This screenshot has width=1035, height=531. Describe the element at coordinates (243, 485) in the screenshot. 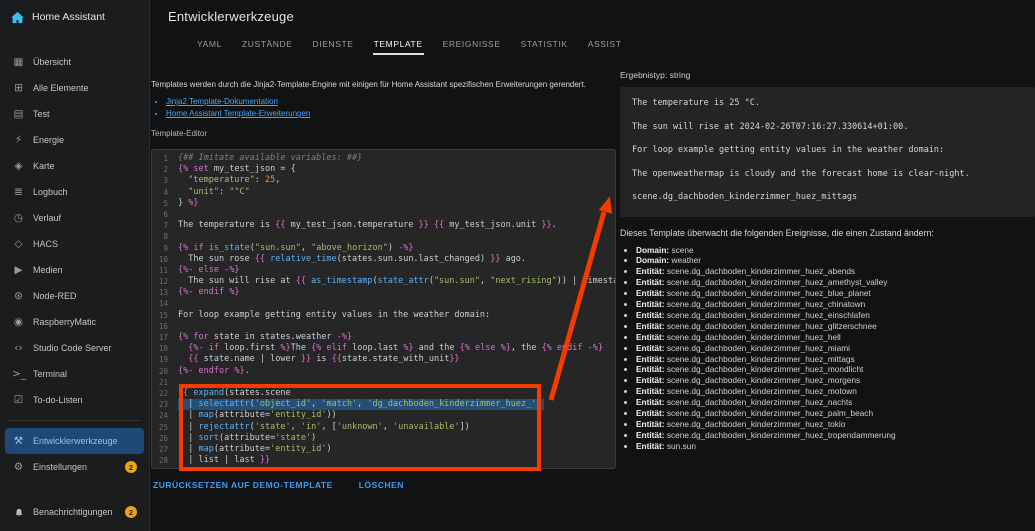

I see `reset-demo-template-button: ZURÜCKSETZEN AUF DEMO-TEMPLATE` at that location.